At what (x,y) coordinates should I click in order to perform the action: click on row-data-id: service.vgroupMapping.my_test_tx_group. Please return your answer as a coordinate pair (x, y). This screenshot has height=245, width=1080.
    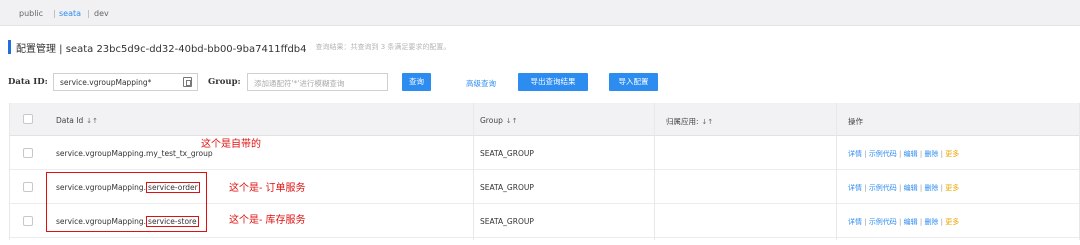
    Looking at the image, I should click on (134, 153).